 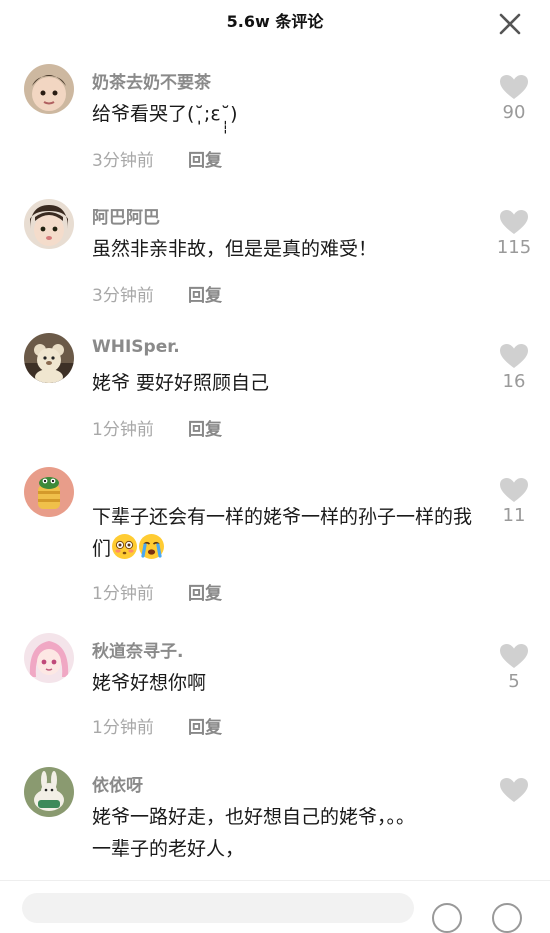 What do you see at coordinates (514, 381) in the screenshot?
I see `like-count: 16` at bounding box center [514, 381].